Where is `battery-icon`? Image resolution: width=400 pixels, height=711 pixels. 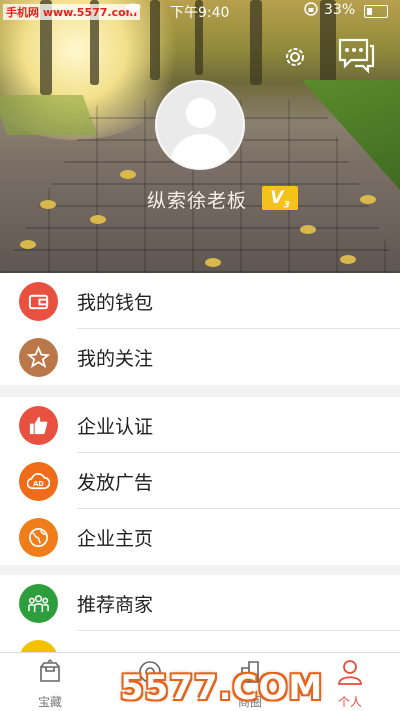 battery-icon is located at coordinates (376, 11).